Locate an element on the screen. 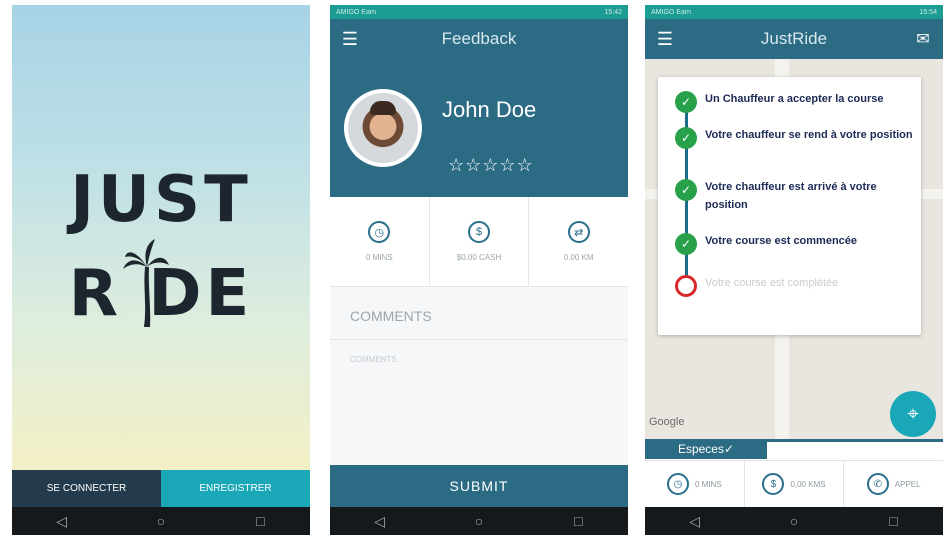 The height and width of the screenshot is (537, 946). info-time: ◷ 0 MINS is located at coordinates (695, 484).